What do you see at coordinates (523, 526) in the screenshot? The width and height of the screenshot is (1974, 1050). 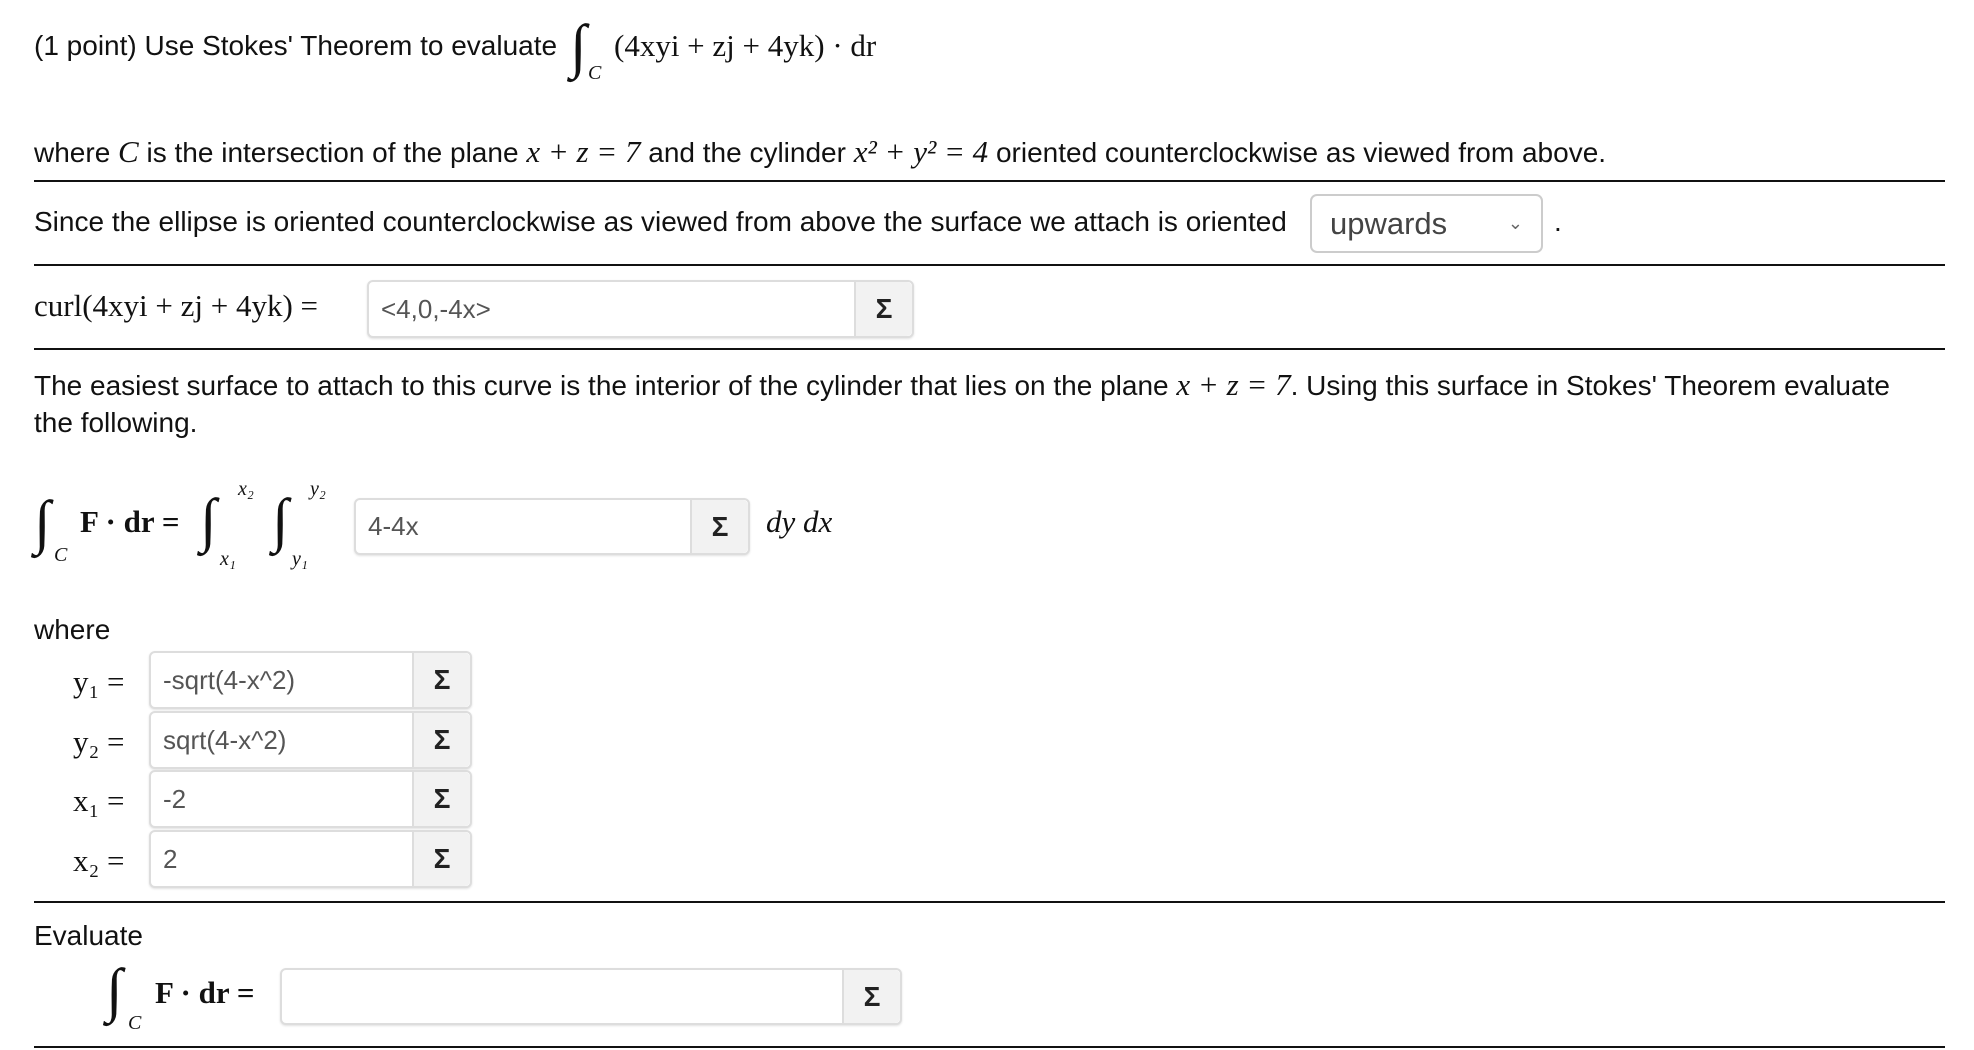 I see `integrand-input` at bounding box center [523, 526].